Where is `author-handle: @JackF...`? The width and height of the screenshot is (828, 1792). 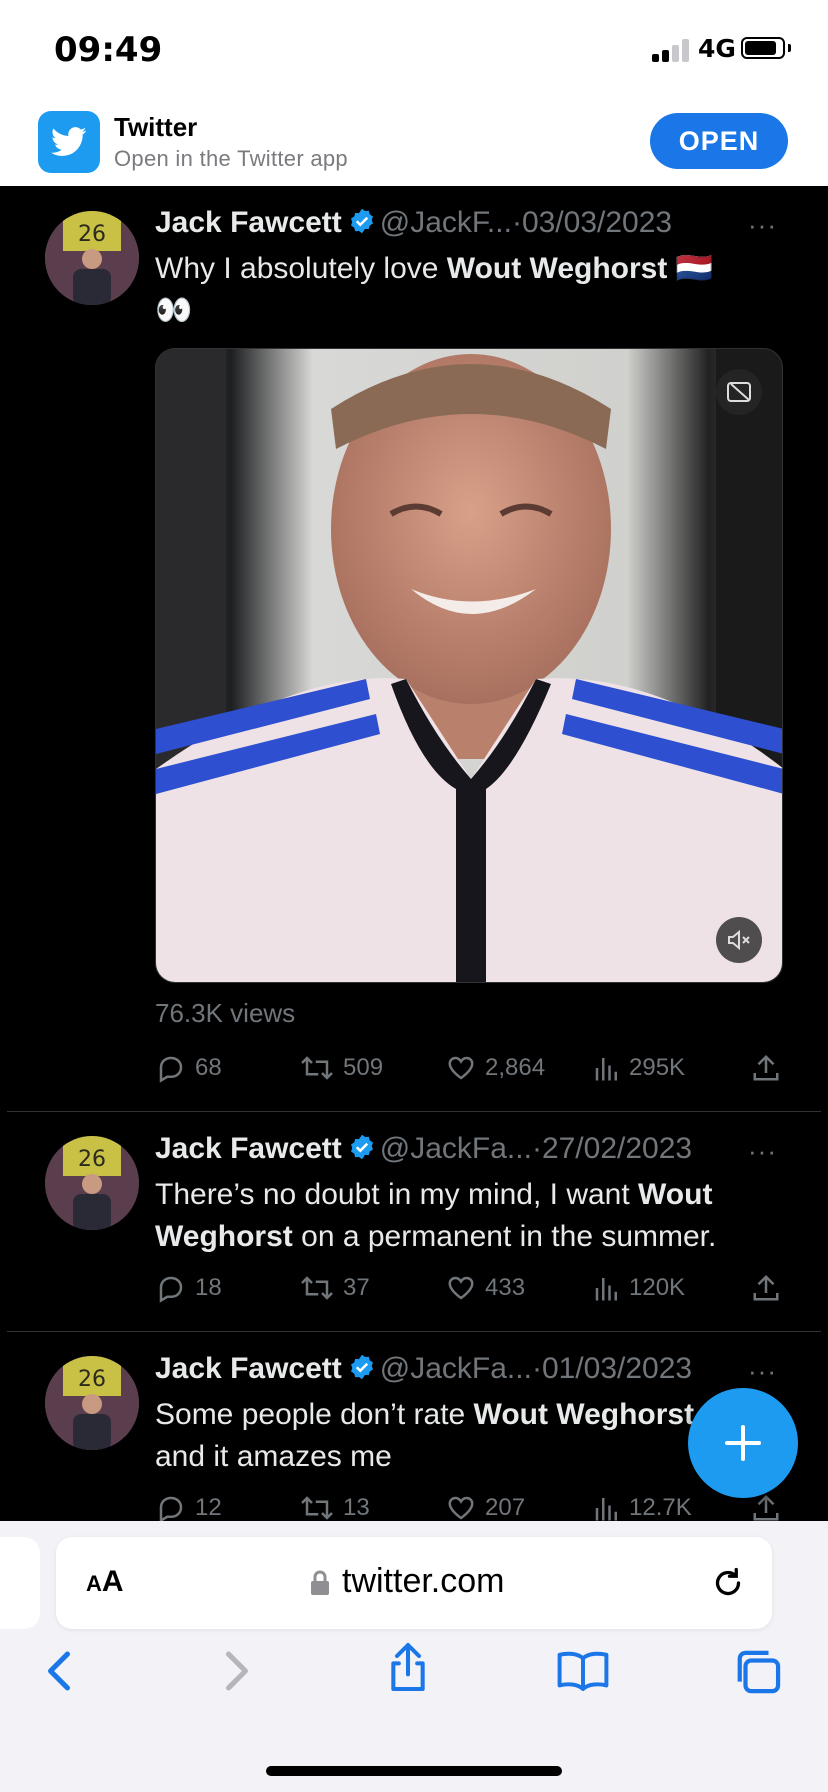 author-handle: @JackF... is located at coordinates (446, 222).